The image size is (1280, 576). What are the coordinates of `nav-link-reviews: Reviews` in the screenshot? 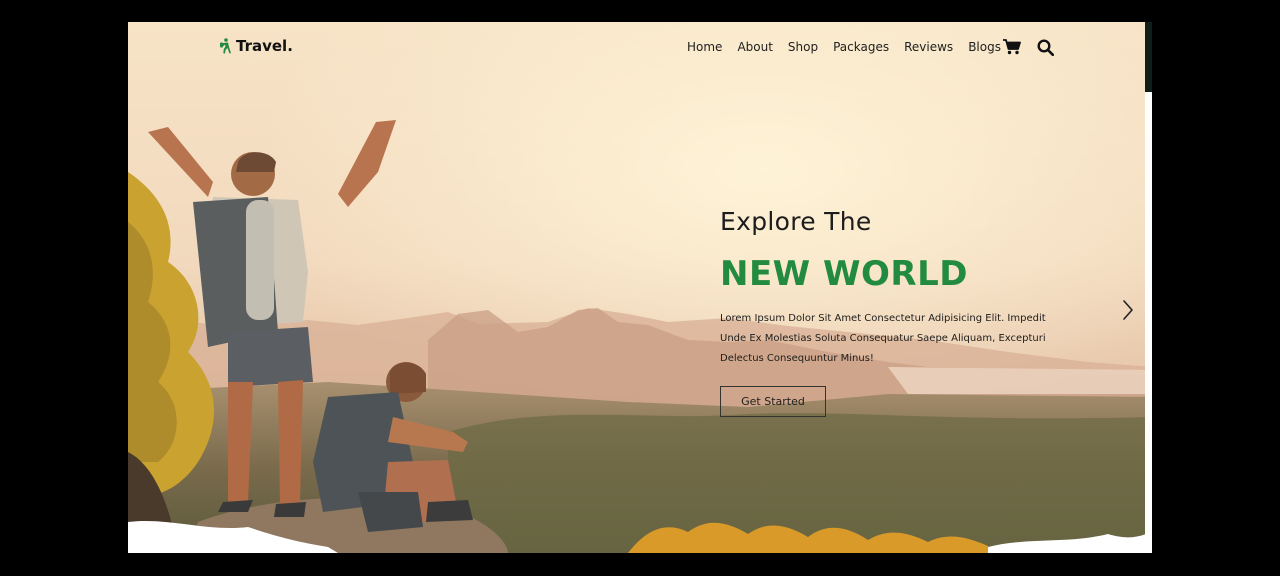 It's located at (928, 47).